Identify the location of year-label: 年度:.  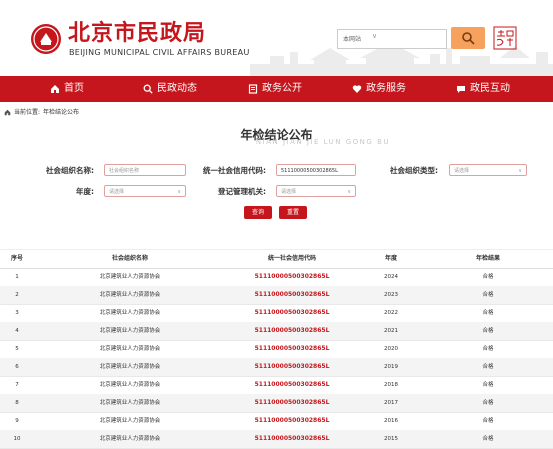
(85, 191).